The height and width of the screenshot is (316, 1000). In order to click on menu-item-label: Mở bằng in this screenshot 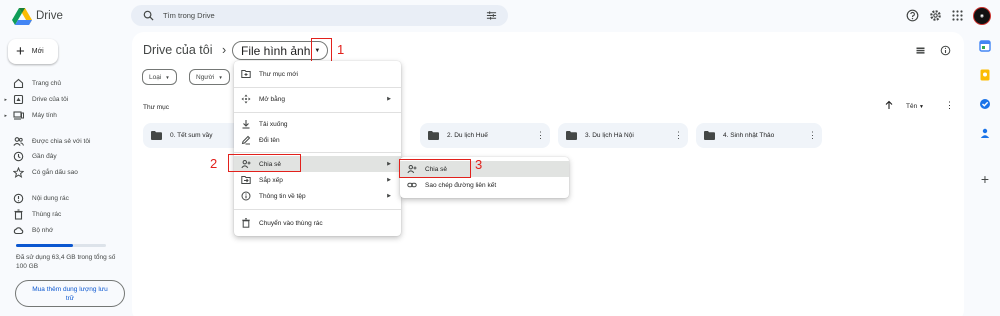, I will do `click(272, 99)`.